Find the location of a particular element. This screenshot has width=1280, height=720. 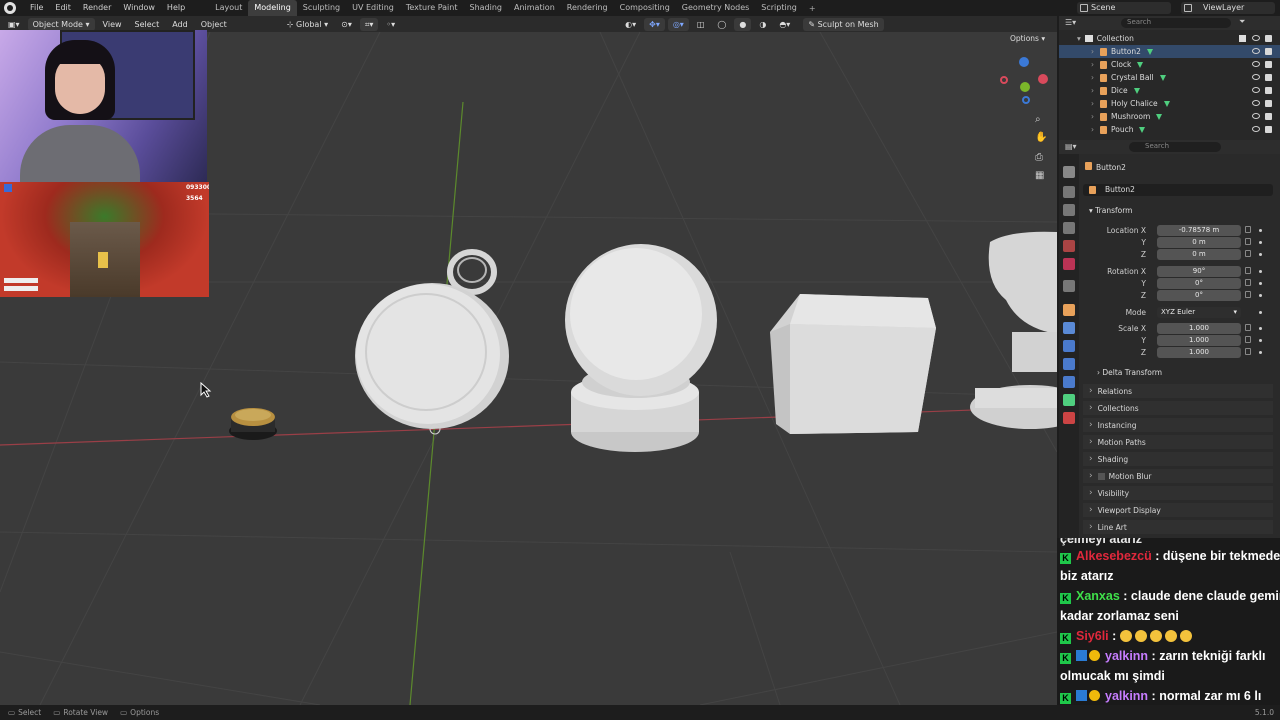

menu-render: Render is located at coordinates (97, 8).